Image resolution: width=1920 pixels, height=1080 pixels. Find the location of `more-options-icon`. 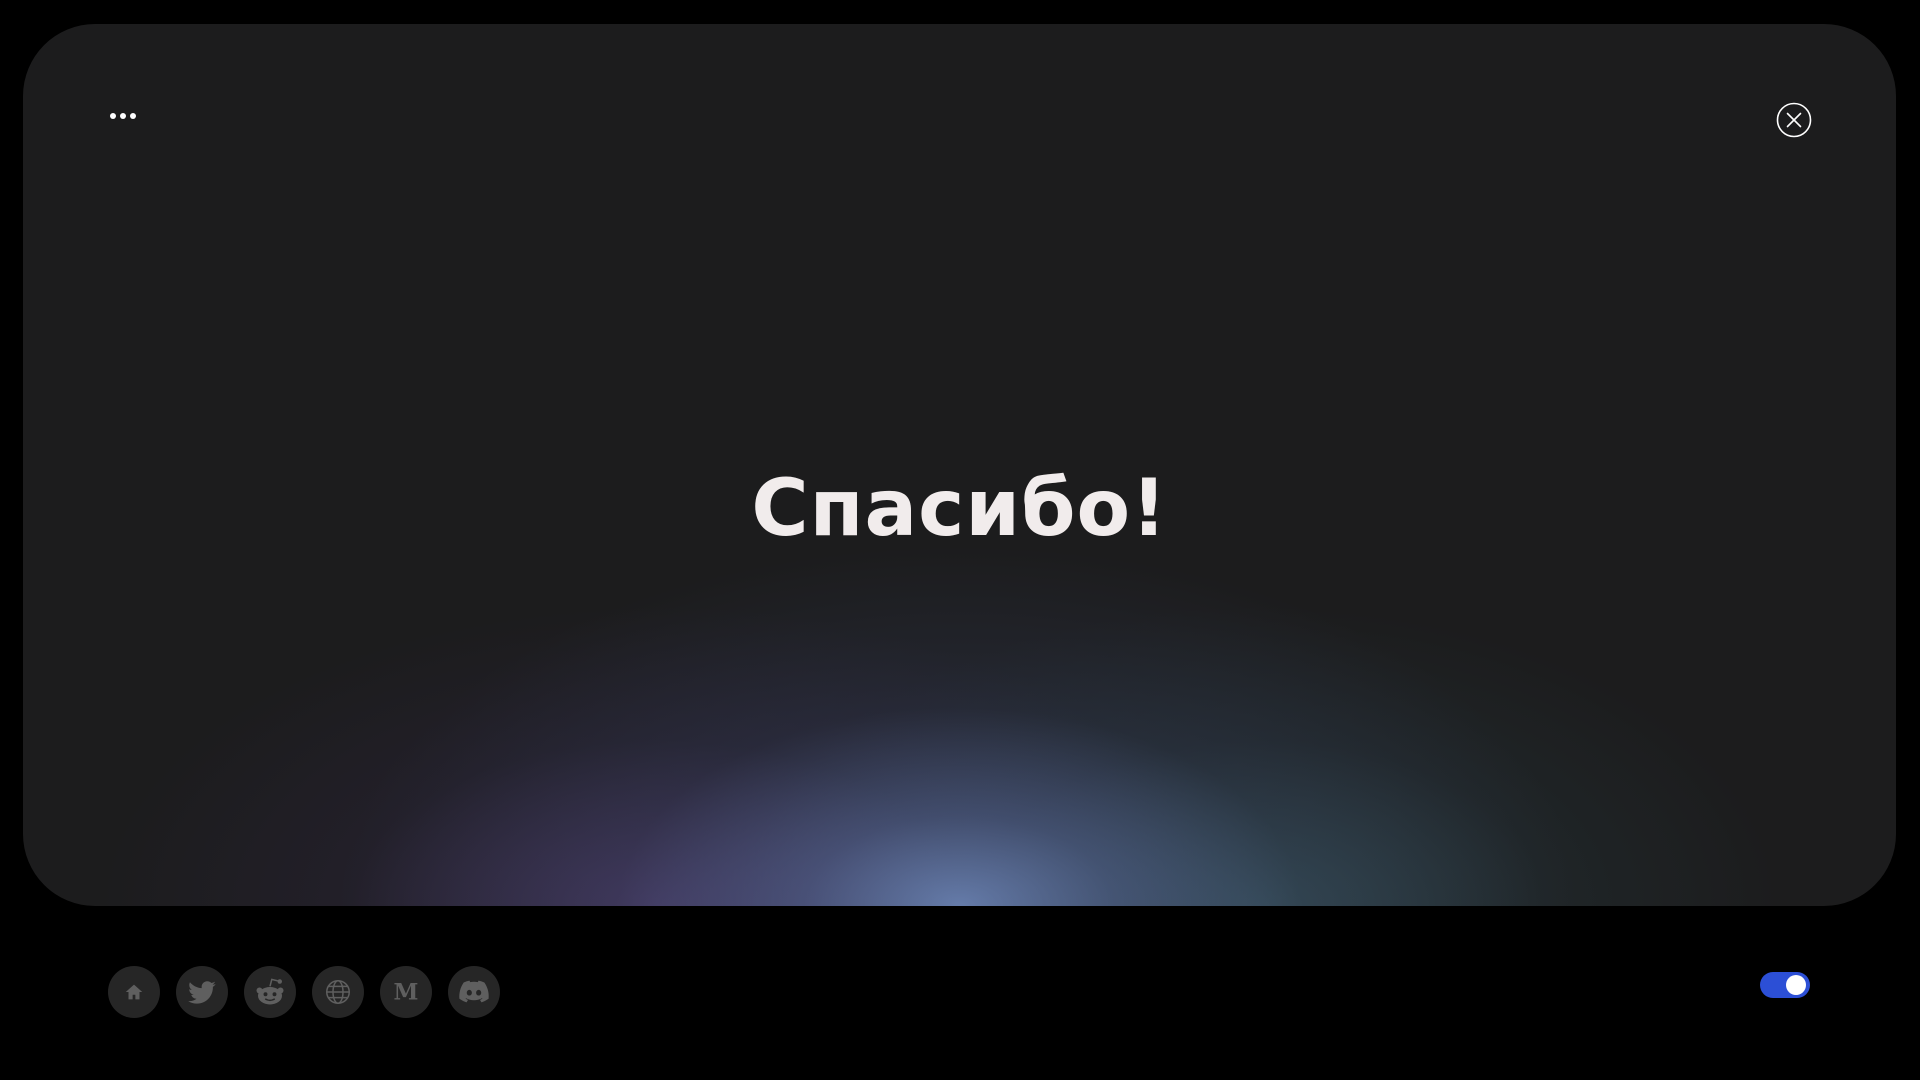

more-options-icon is located at coordinates (123, 116).